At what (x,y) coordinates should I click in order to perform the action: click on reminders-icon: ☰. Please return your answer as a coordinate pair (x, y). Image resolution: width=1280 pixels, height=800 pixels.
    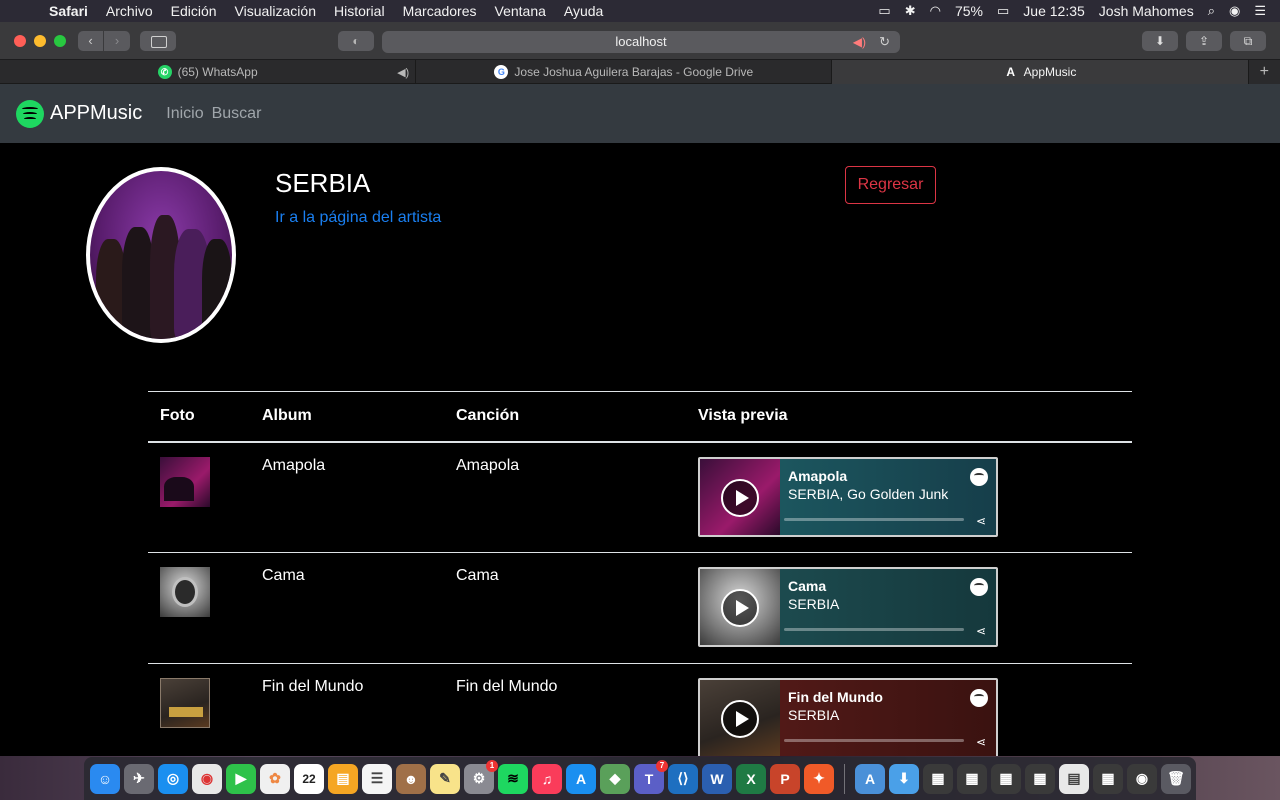
    Looking at the image, I should click on (377, 778).